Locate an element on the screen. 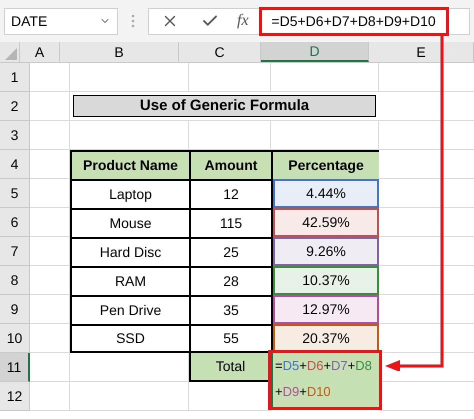 The height and width of the screenshot is (419, 474). percentage-cell: 12.97% is located at coordinates (326, 309).